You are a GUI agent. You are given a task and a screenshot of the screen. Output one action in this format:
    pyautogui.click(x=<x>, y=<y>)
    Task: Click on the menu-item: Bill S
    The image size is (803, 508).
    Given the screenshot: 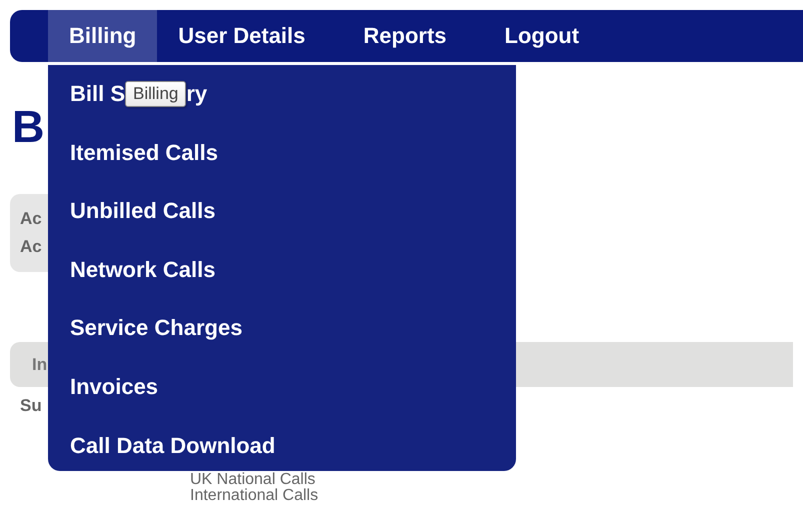 What is the action you would take?
    pyautogui.click(x=98, y=94)
    